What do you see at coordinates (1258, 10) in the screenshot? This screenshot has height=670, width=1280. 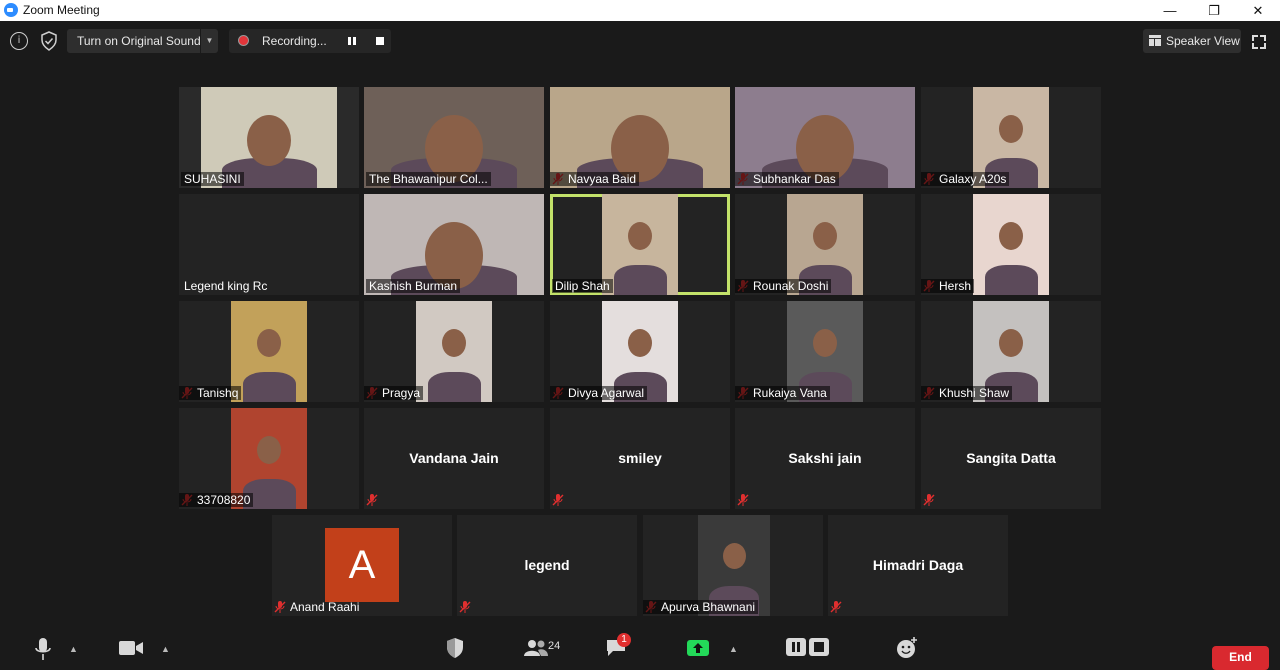 I see `close-button: ✕` at bounding box center [1258, 10].